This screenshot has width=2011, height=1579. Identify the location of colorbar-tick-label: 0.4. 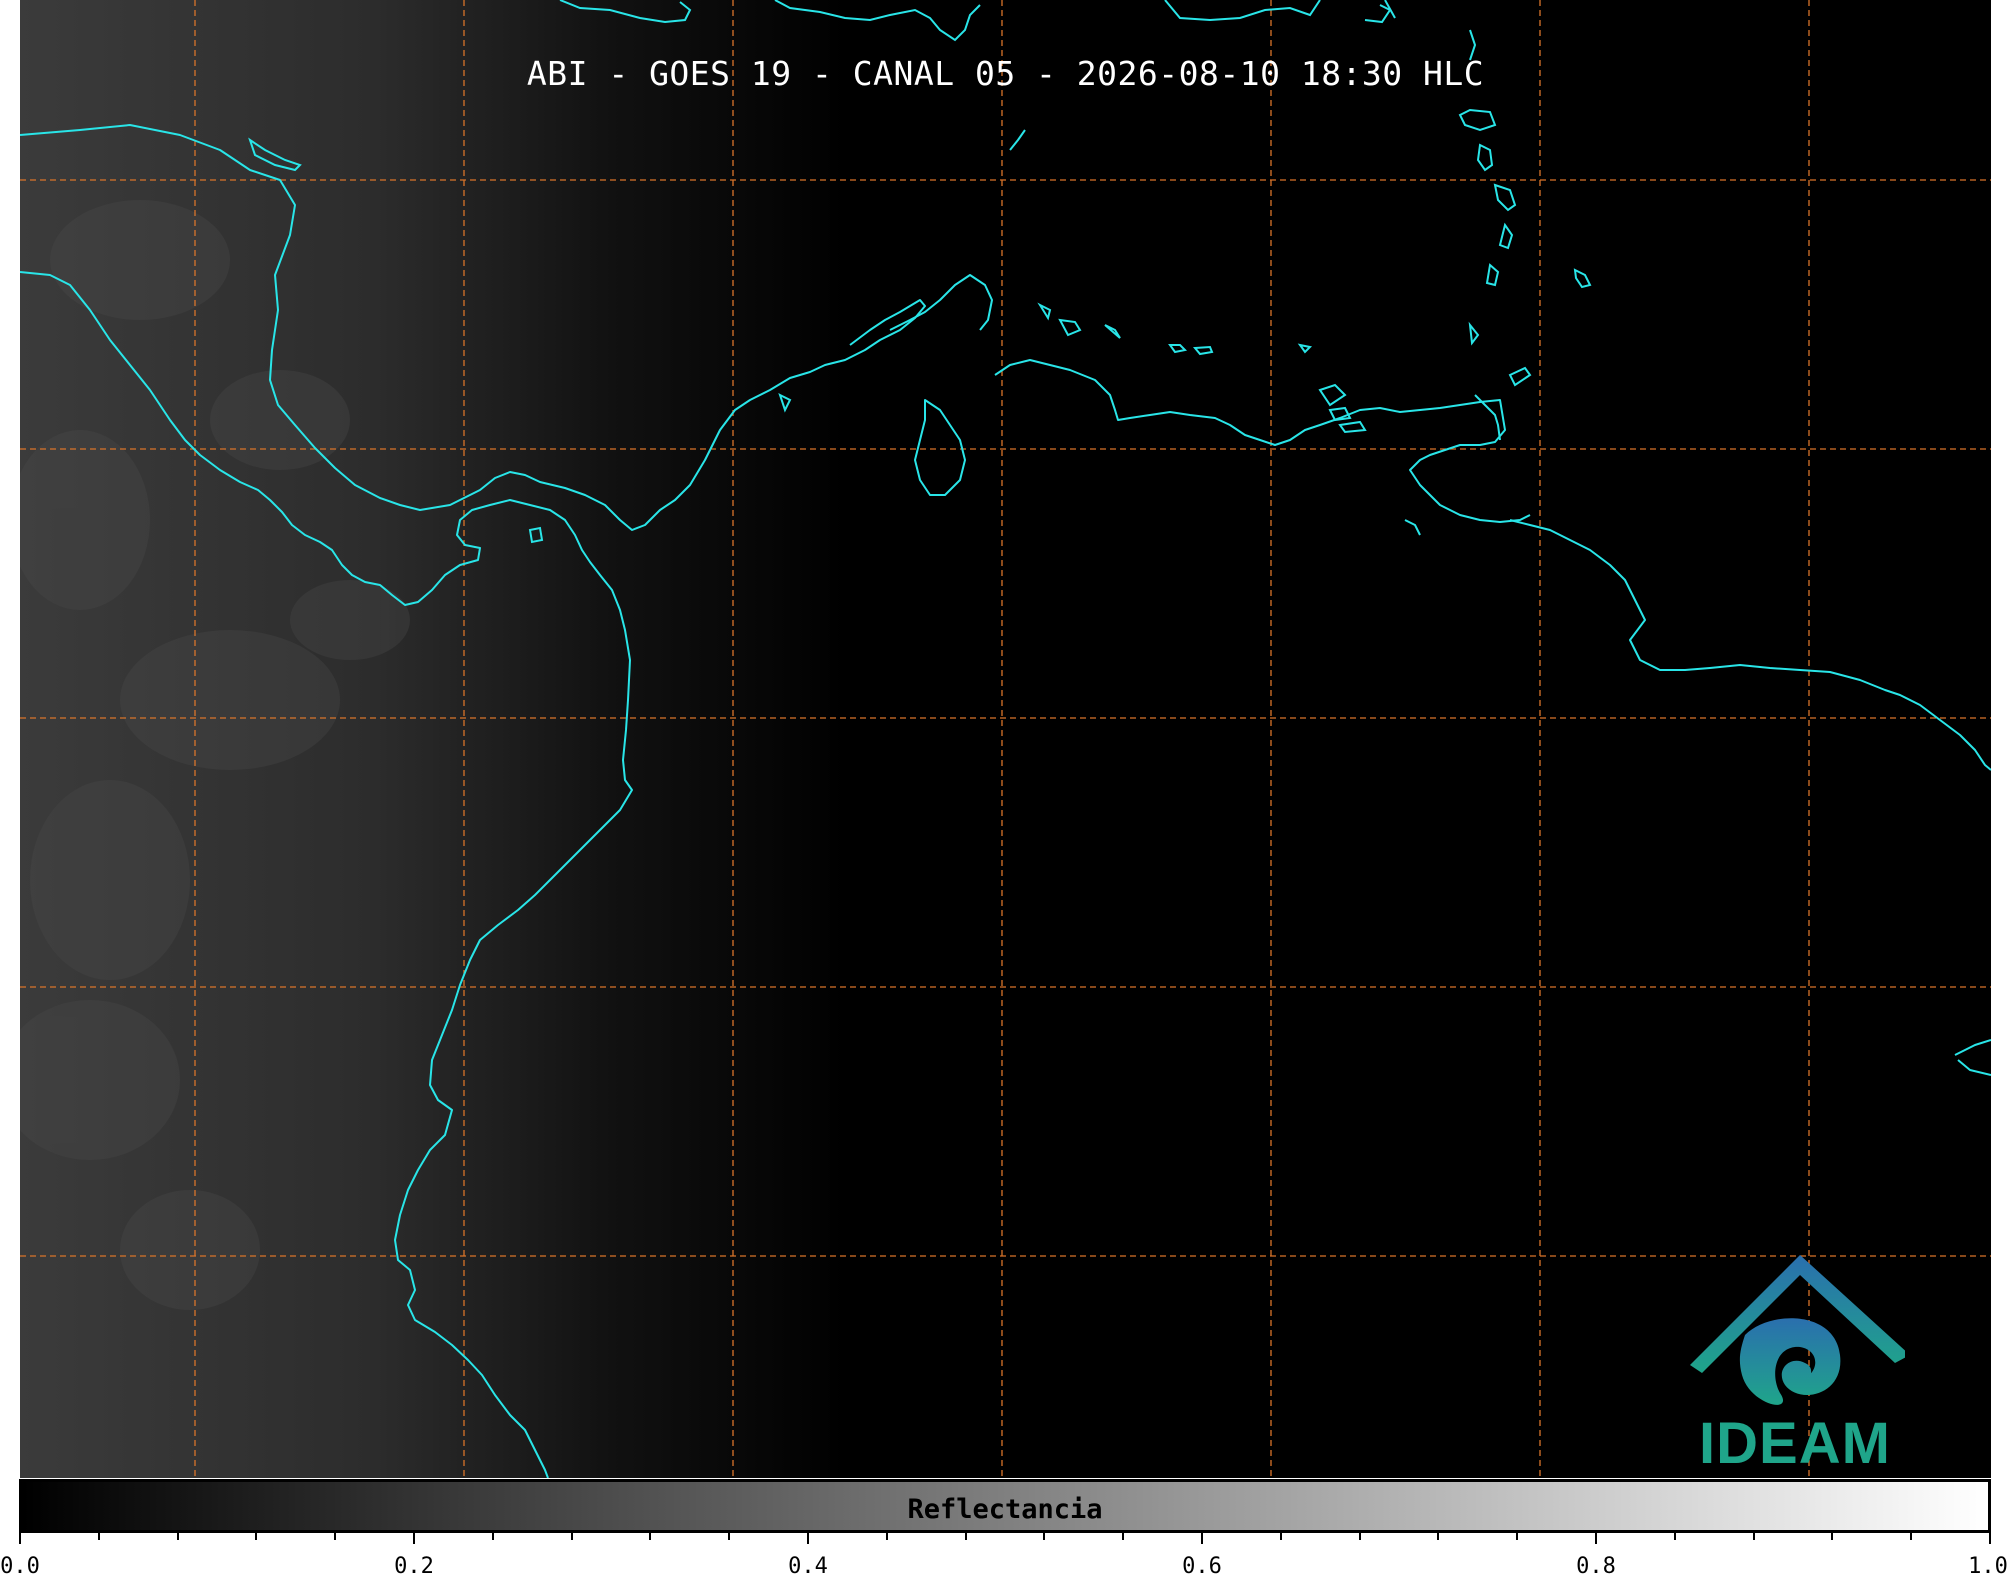
(808, 1566).